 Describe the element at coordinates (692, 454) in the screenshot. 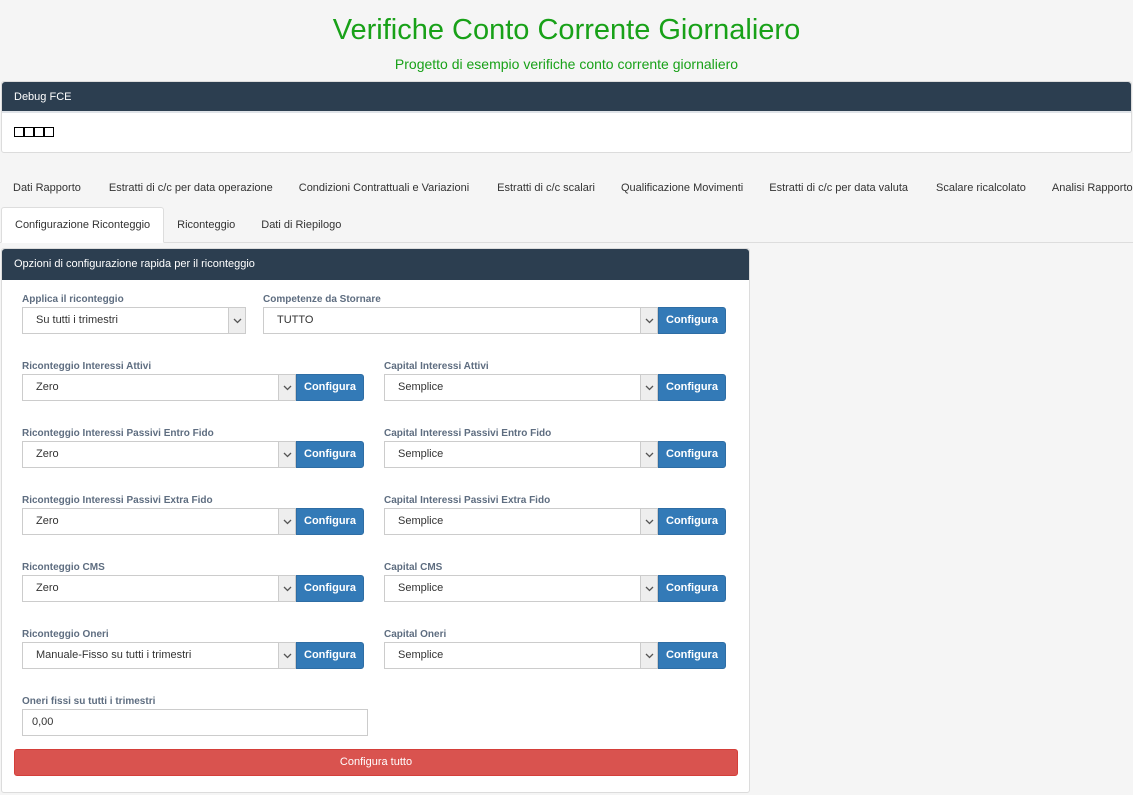

I see `configura-cap-int-pass-entro-button: Configura` at that location.